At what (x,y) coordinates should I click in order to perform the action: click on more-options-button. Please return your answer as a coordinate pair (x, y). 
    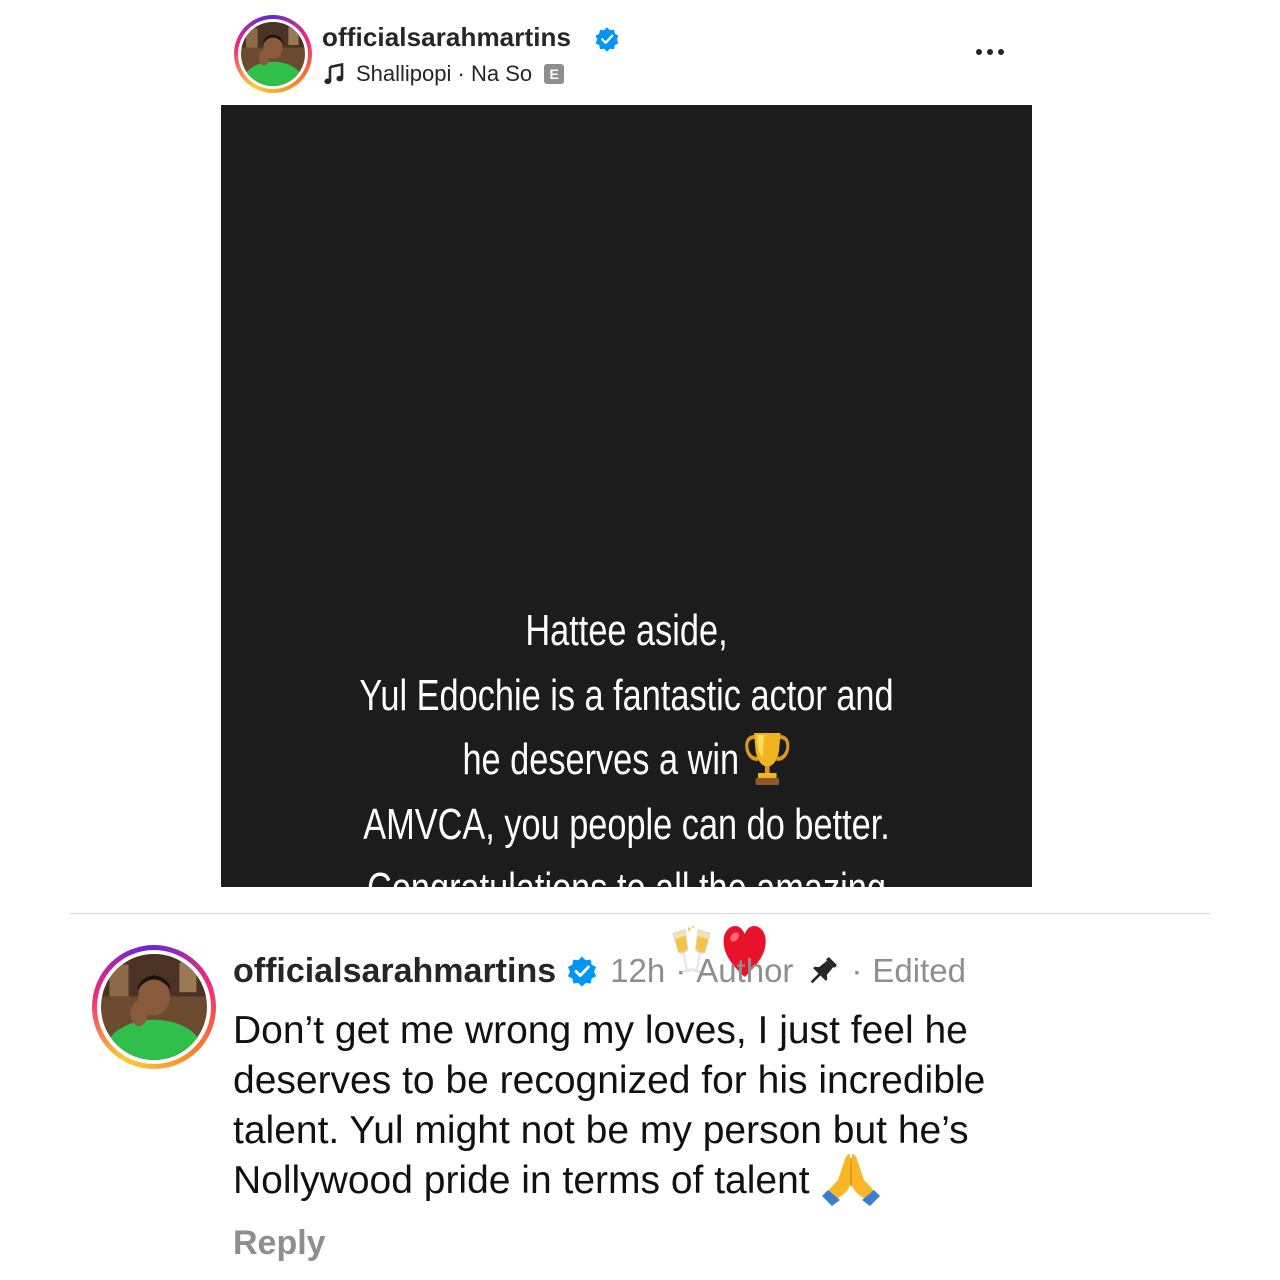
    Looking at the image, I should click on (990, 52).